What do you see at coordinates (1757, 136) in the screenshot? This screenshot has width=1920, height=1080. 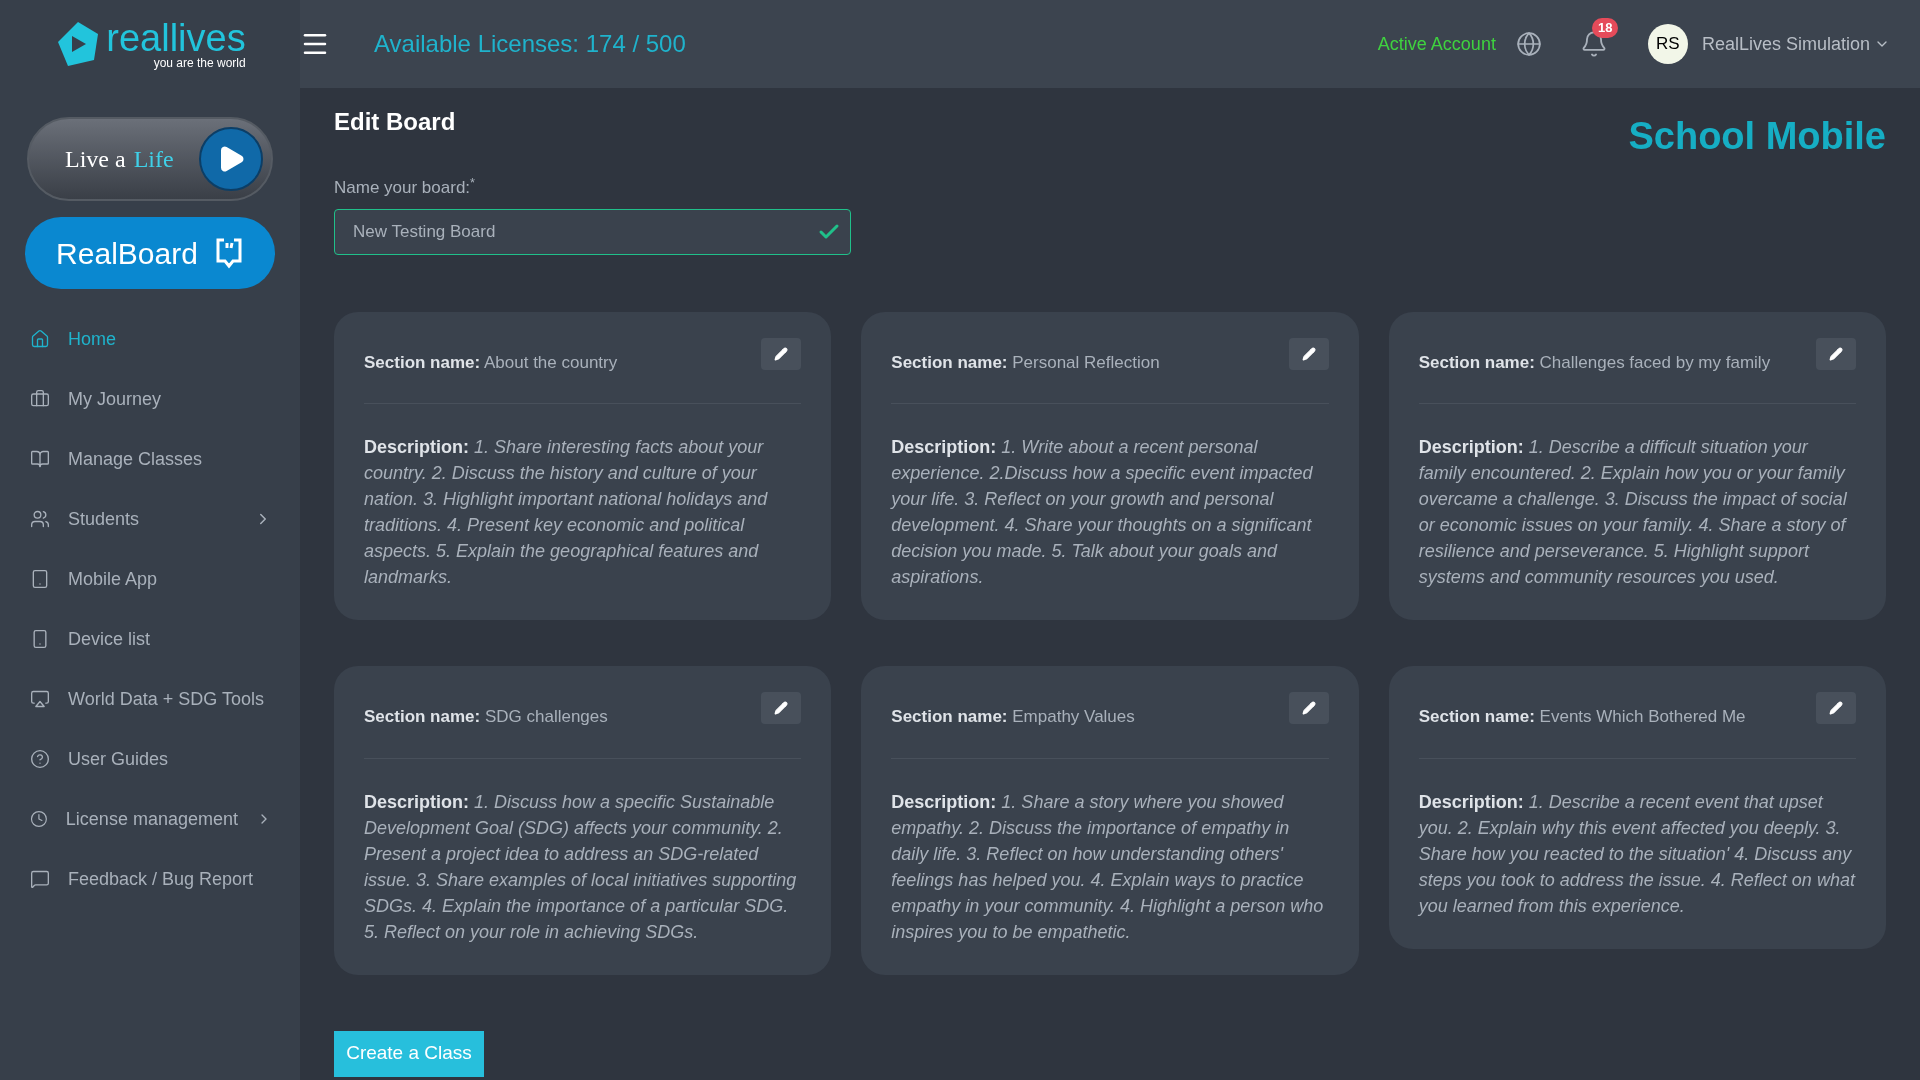 I see `school-name: School Mobile` at bounding box center [1757, 136].